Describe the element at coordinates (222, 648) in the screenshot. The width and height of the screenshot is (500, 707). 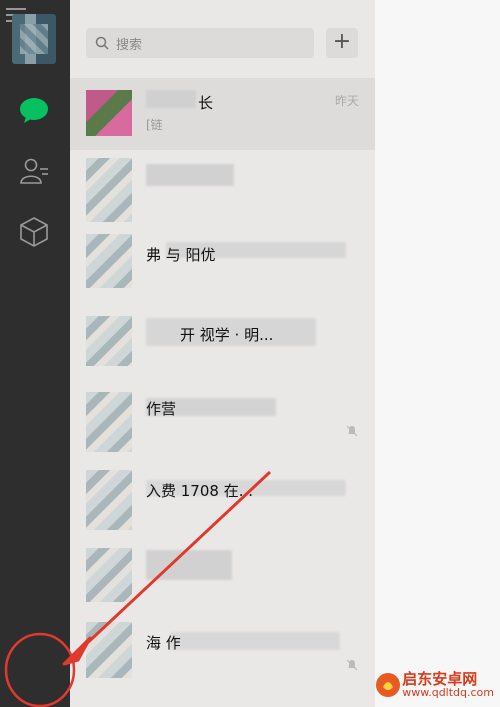
I see `chat-row: 海 作` at that location.